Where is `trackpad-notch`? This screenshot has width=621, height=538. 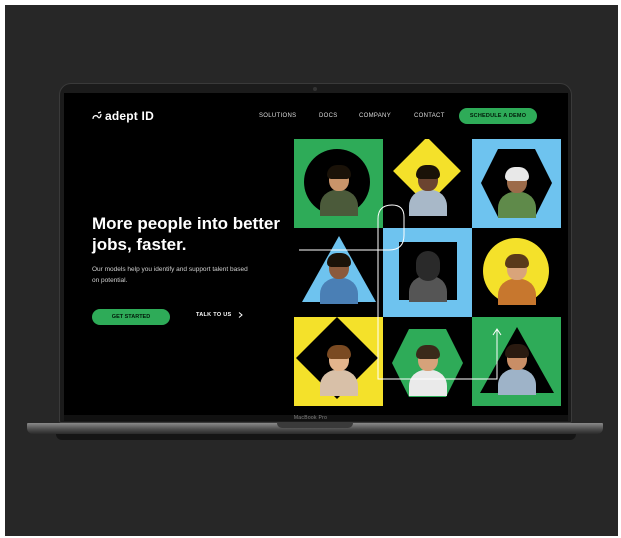
trackpad-notch is located at coordinates (315, 425).